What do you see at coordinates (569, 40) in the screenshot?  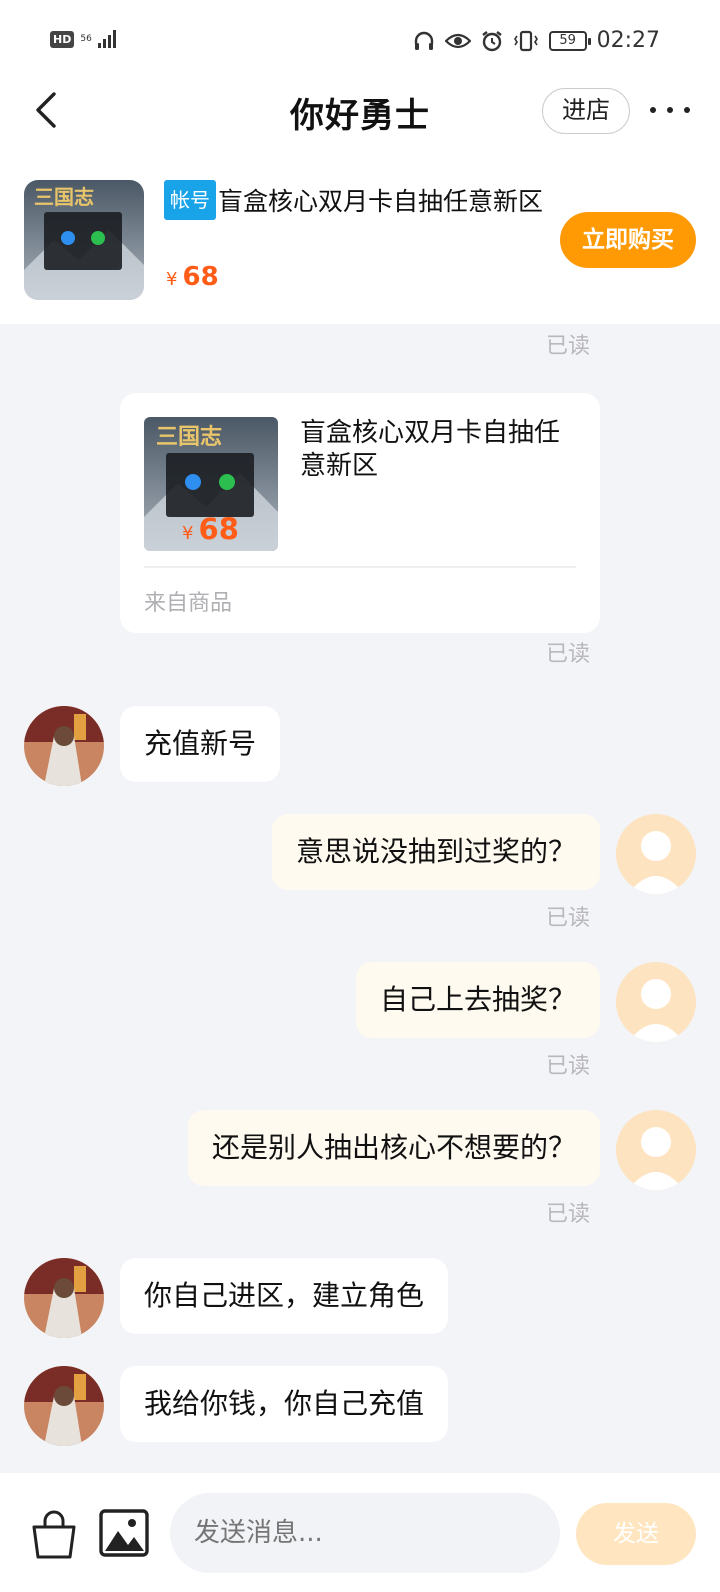 I see `battery-icon: 59` at bounding box center [569, 40].